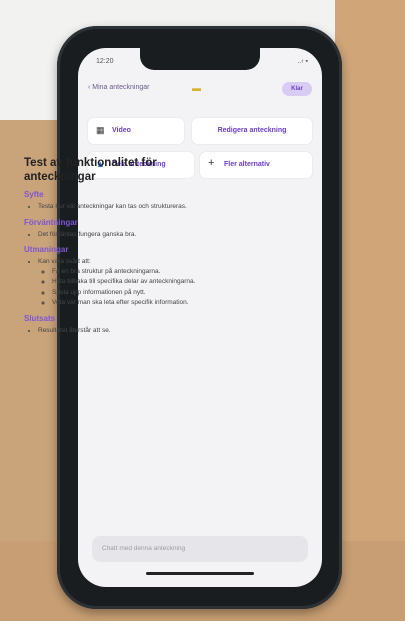 This screenshot has width=405, height=621. Describe the element at coordinates (40, 318) in the screenshot. I see `section-heading-slutsats: Slutsats` at that location.